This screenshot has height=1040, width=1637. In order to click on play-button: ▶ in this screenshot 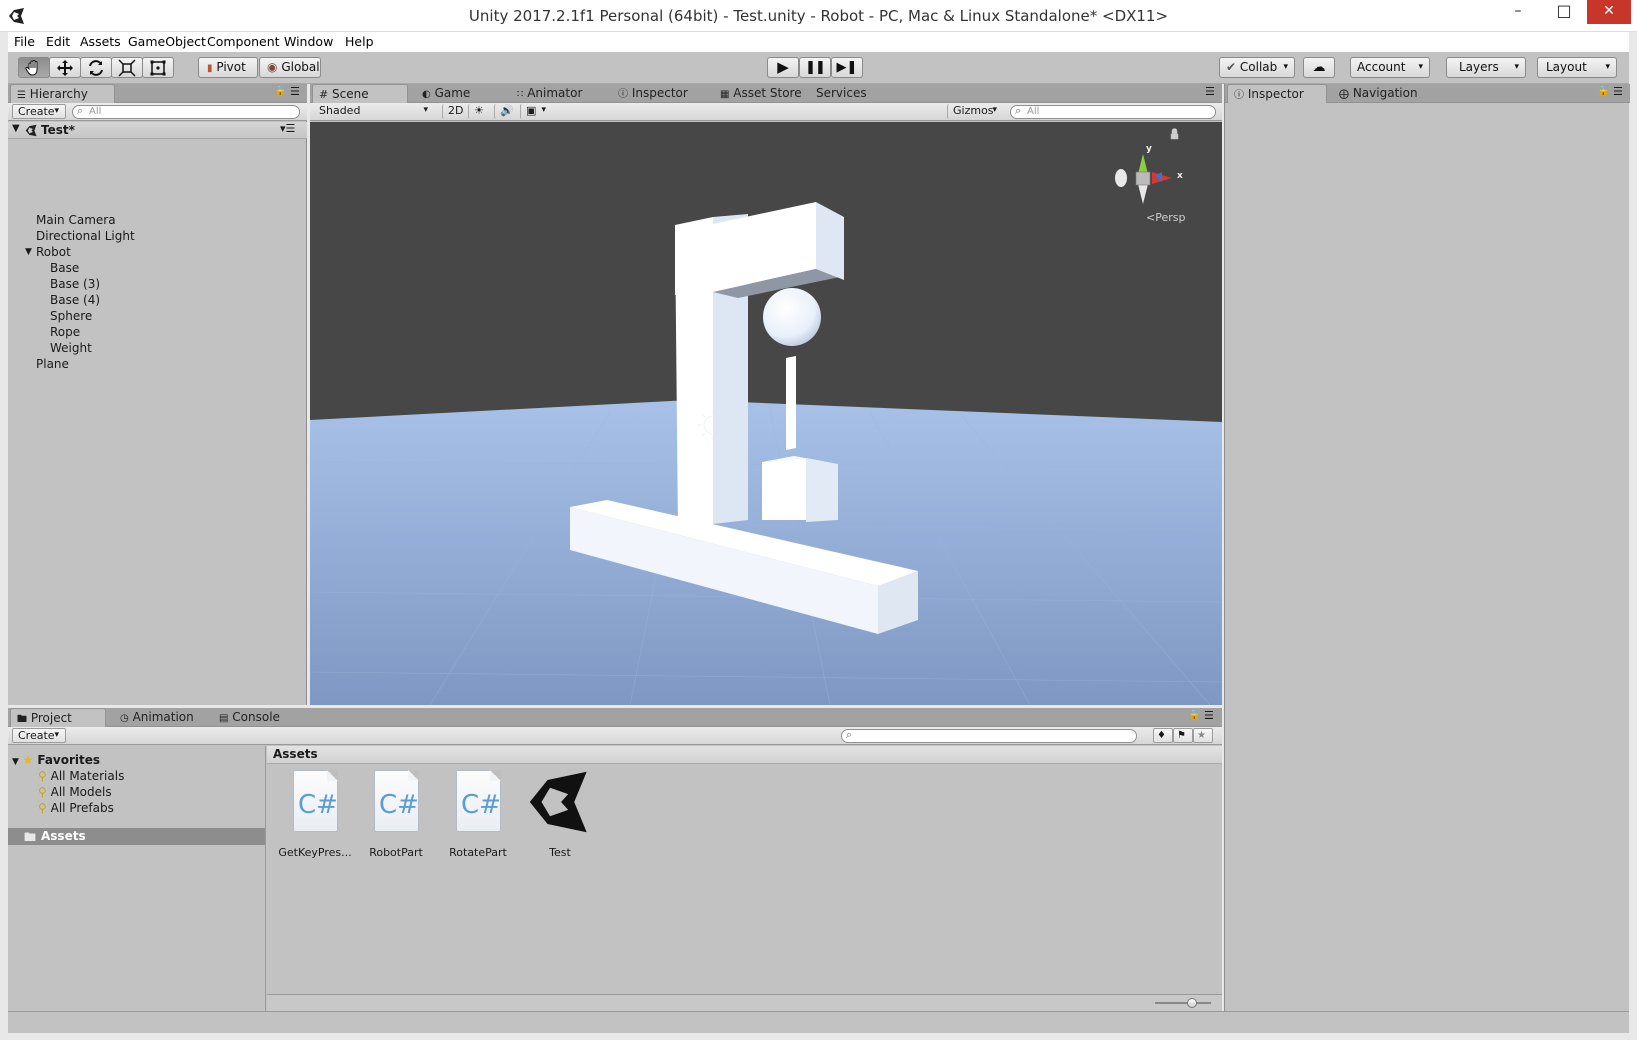, I will do `click(783, 67)`.